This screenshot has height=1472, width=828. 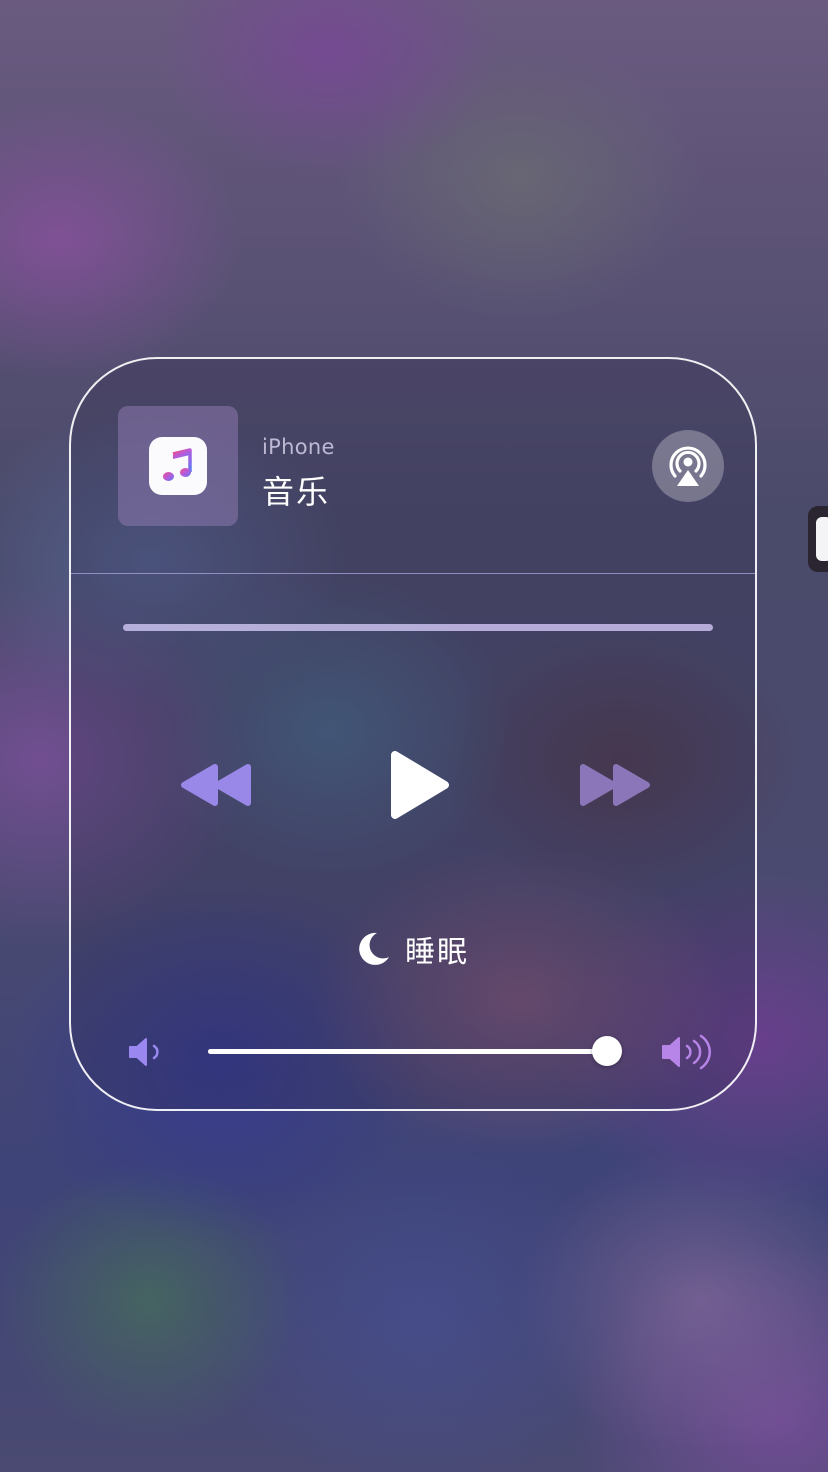 What do you see at coordinates (413, 573) in the screenshot?
I see `divider` at bounding box center [413, 573].